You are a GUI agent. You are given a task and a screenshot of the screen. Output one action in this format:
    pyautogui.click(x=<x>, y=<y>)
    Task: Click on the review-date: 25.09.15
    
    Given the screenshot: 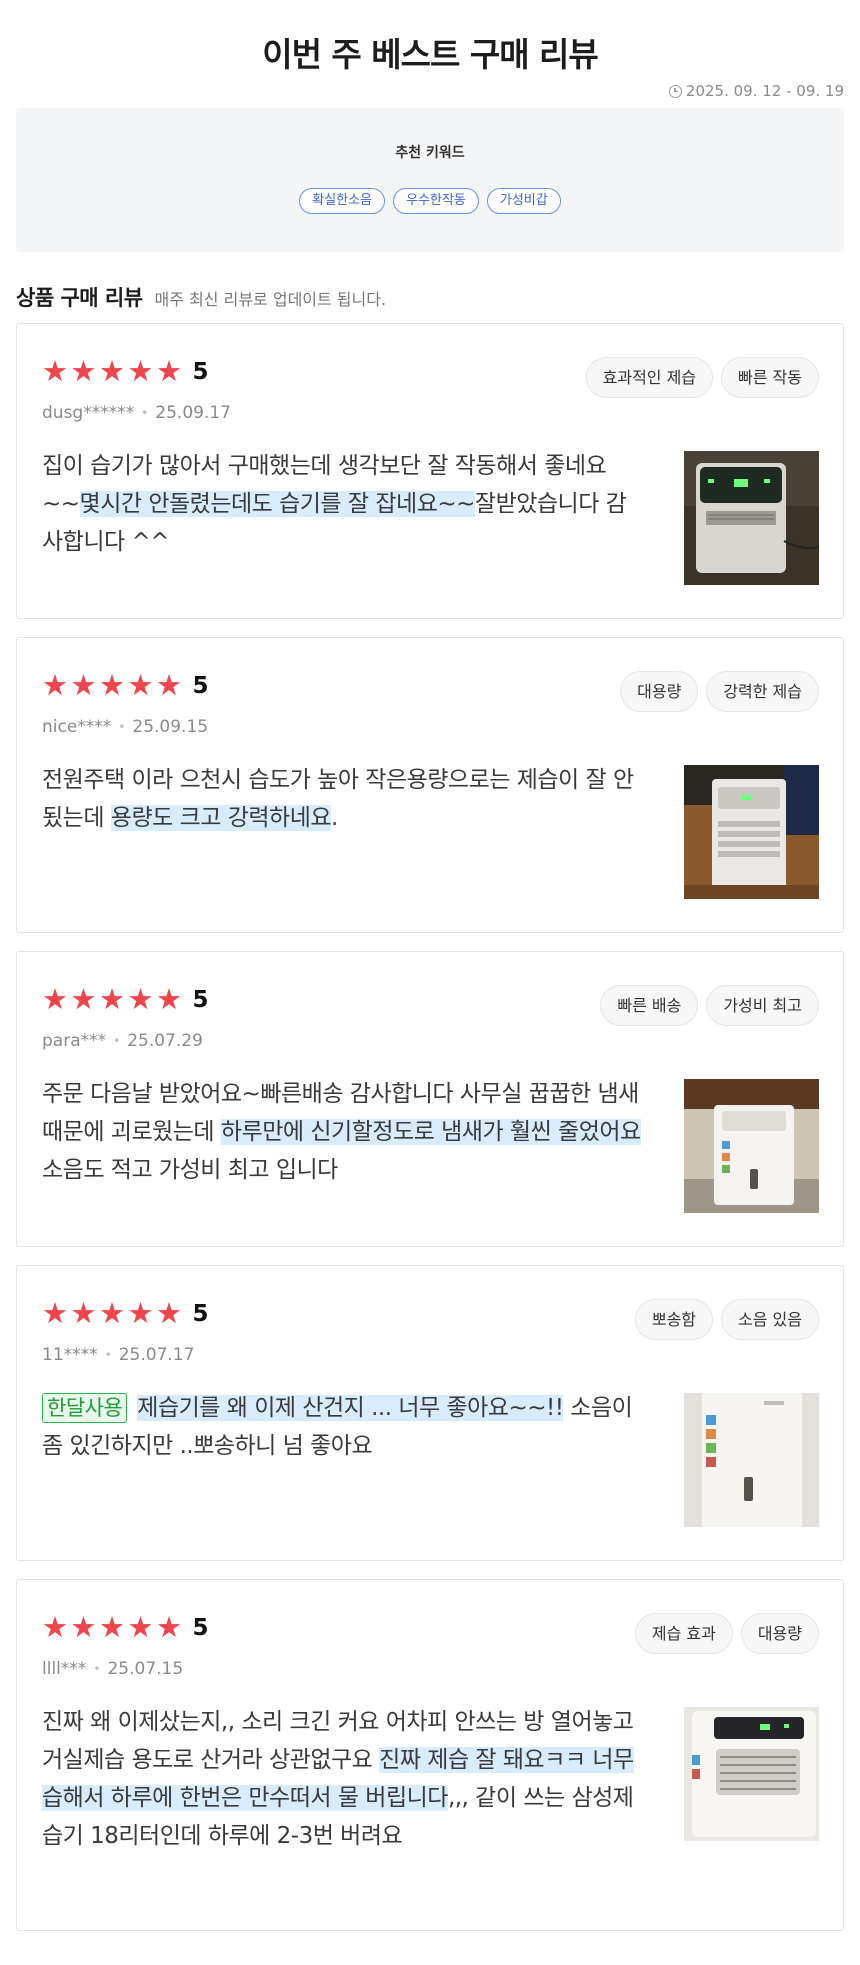 What is the action you would take?
    pyautogui.click(x=170, y=727)
    